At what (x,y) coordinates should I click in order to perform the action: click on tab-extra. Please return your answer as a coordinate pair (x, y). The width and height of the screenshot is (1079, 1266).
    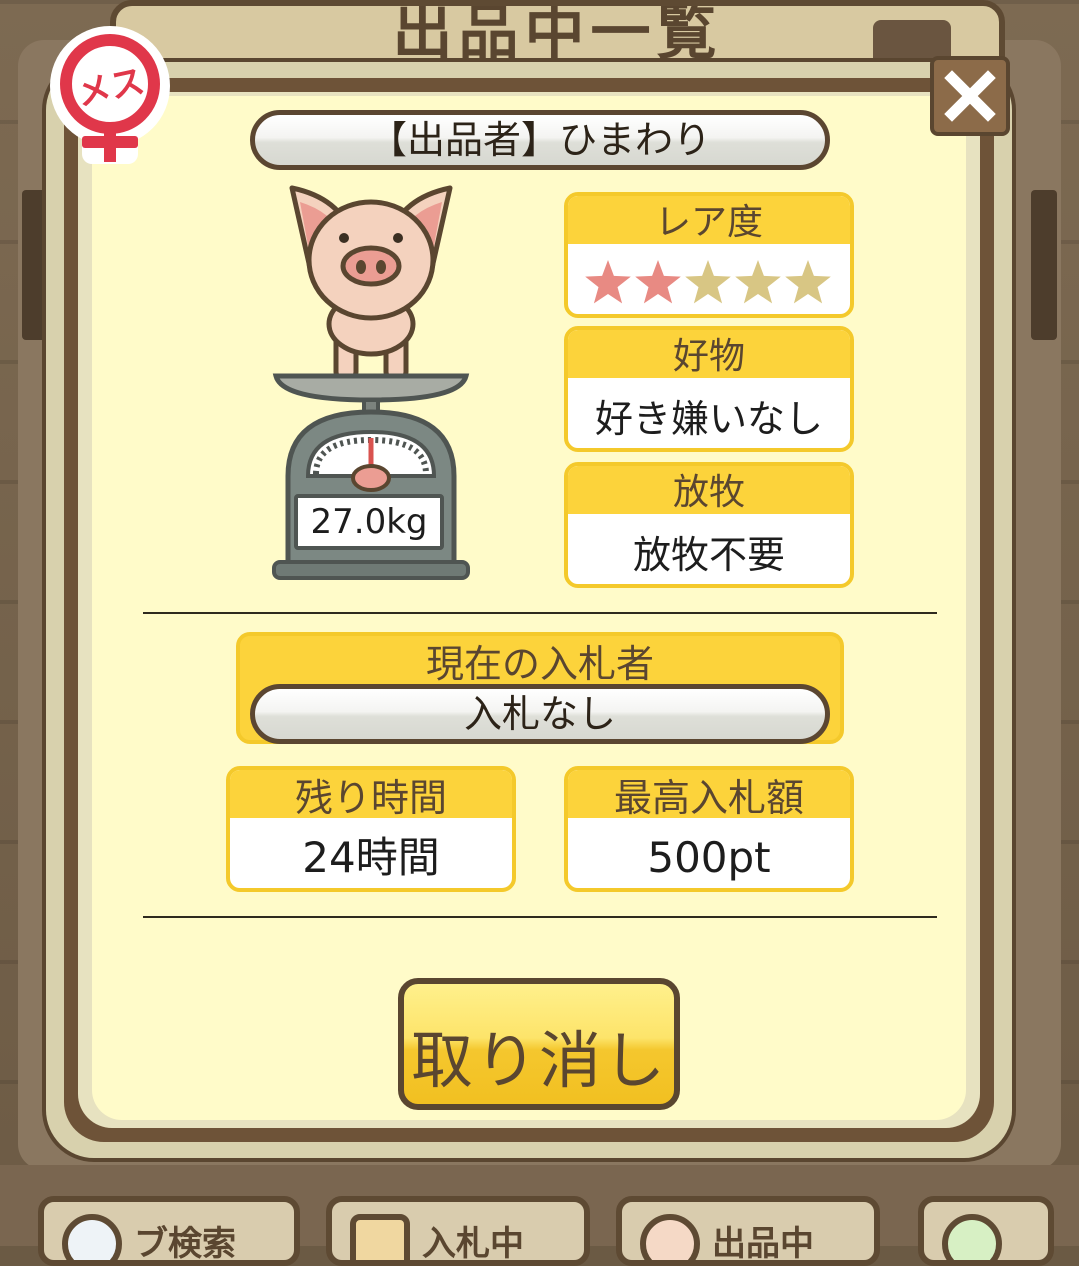
    Looking at the image, I should click on (986, 1231).